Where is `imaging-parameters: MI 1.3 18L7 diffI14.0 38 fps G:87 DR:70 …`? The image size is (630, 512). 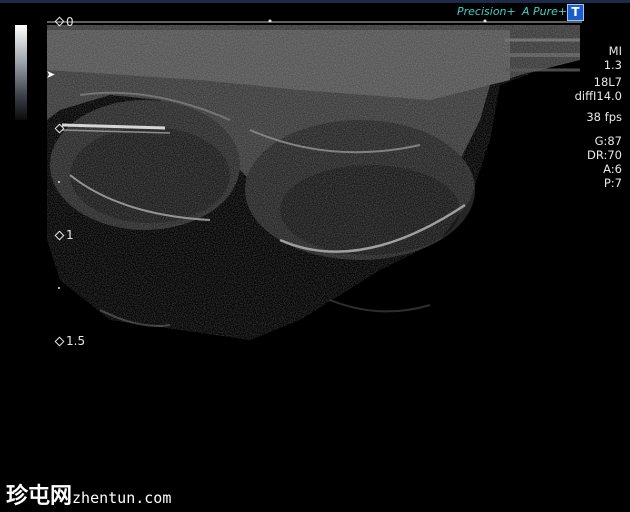 imaging-parameters: MI 1.3 18L7 diffI14.0 38 fps G:87 DR:70 … is located at coordinates (598, 117).